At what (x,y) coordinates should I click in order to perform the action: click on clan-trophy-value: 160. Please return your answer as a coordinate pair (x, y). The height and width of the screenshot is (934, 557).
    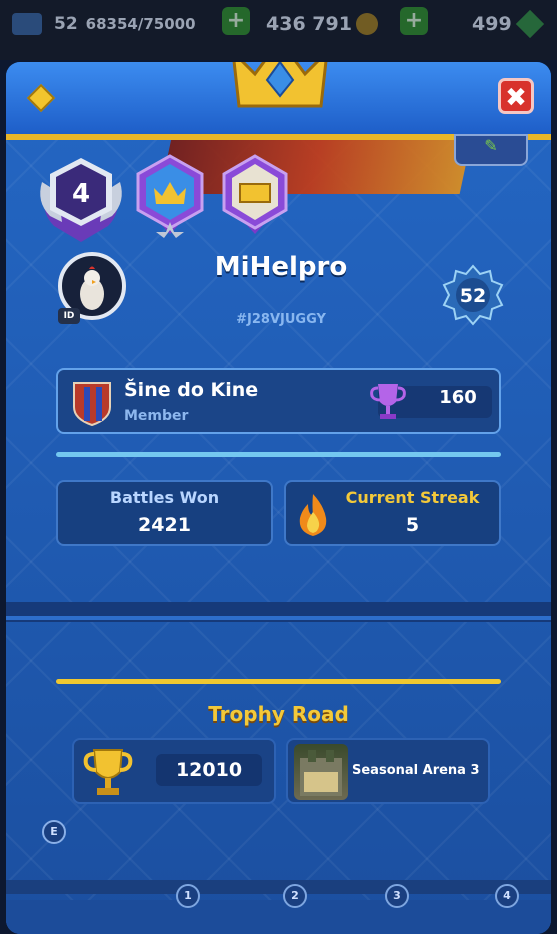
    Looking at the image, I should click on (458, 397).